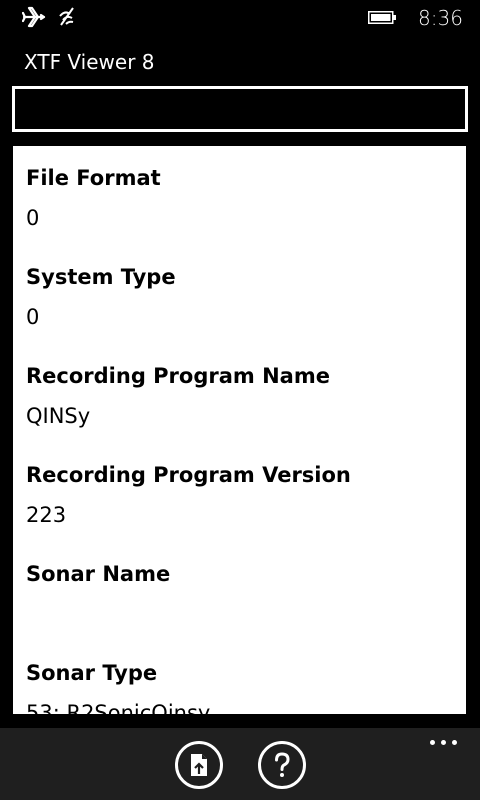 The height and width of the screenshot is (800, 480). Describe the element at coordinates (118, 707) in the screenshot. I see `field-value: 53: R2SonicQinsy` at that location.